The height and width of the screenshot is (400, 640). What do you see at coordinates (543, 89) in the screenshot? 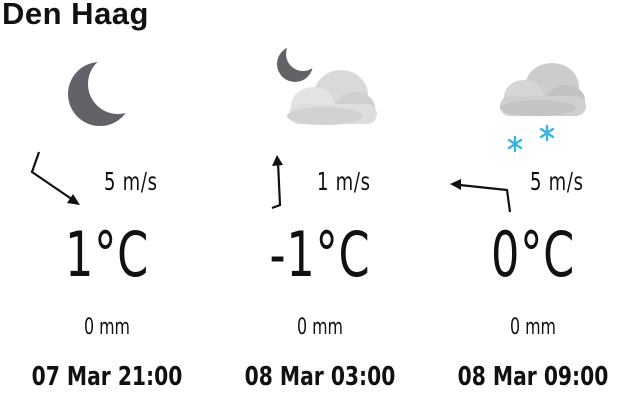
I see `cloud-shape` at bounding box center [543, 89].